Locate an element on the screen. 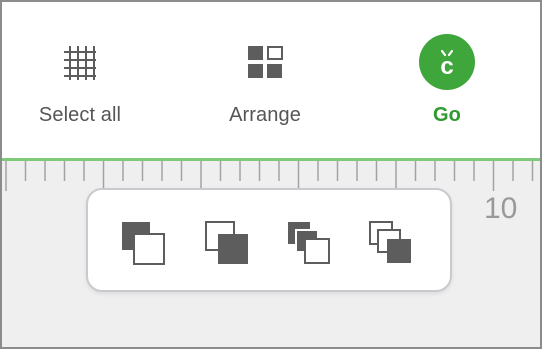 The height and width of the screenshot is (349, 542). select-all-button: Select all is located at coordinates (80, 80).